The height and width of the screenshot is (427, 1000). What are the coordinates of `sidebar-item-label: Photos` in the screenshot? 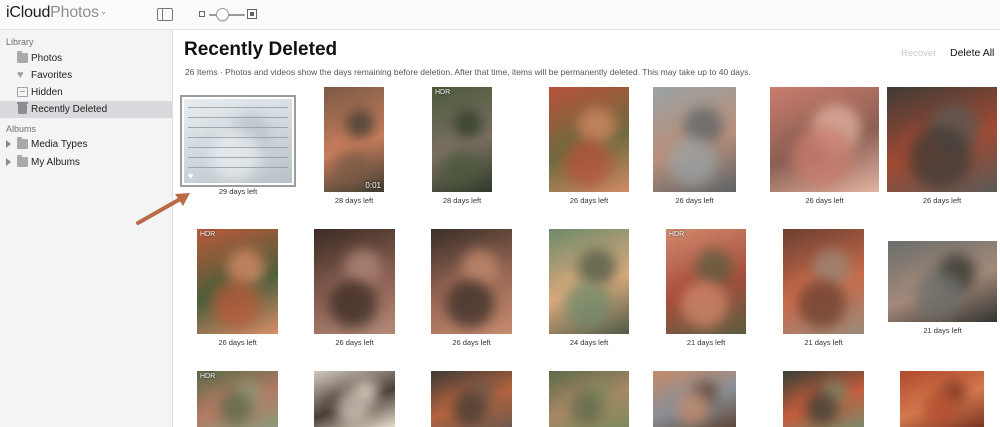 It's located at (47, 58).